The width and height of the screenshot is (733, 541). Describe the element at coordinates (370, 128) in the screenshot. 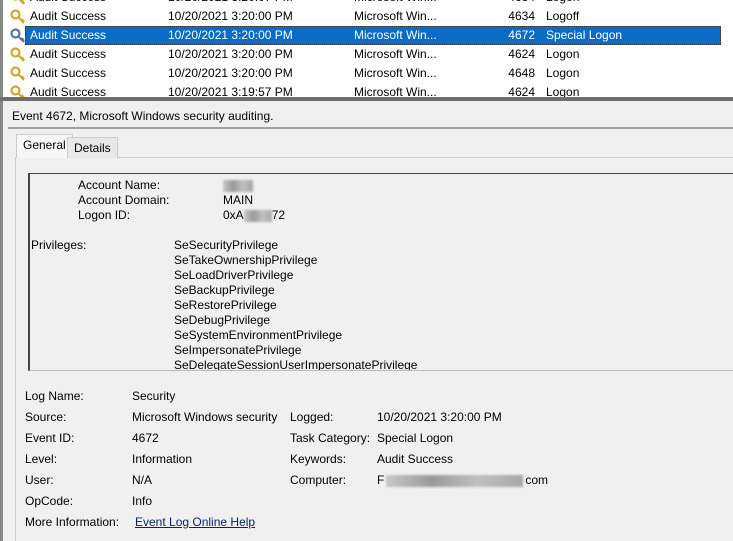

I see `divider` at that location.